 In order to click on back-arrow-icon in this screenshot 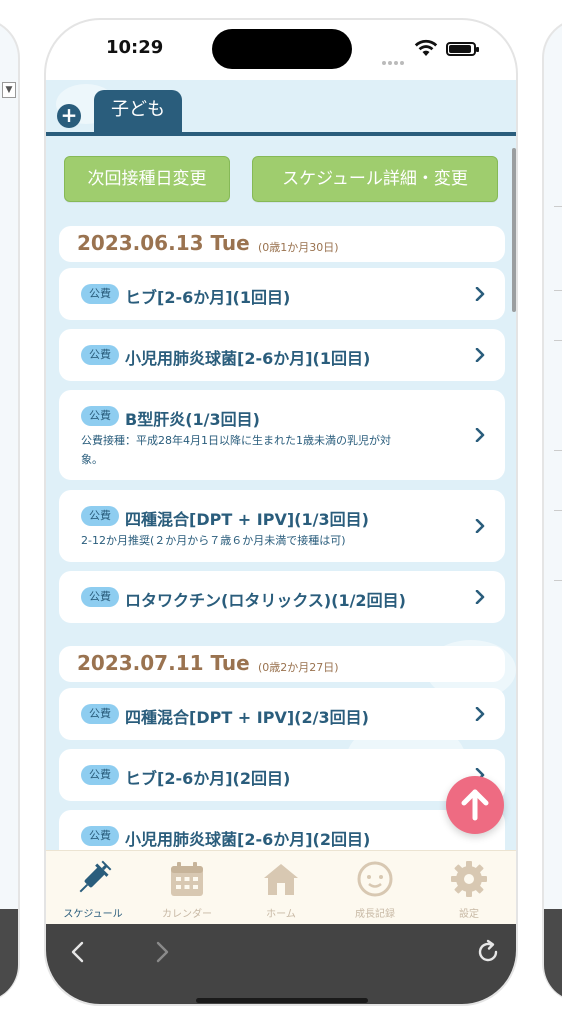, I will do `click(78, 952)`.